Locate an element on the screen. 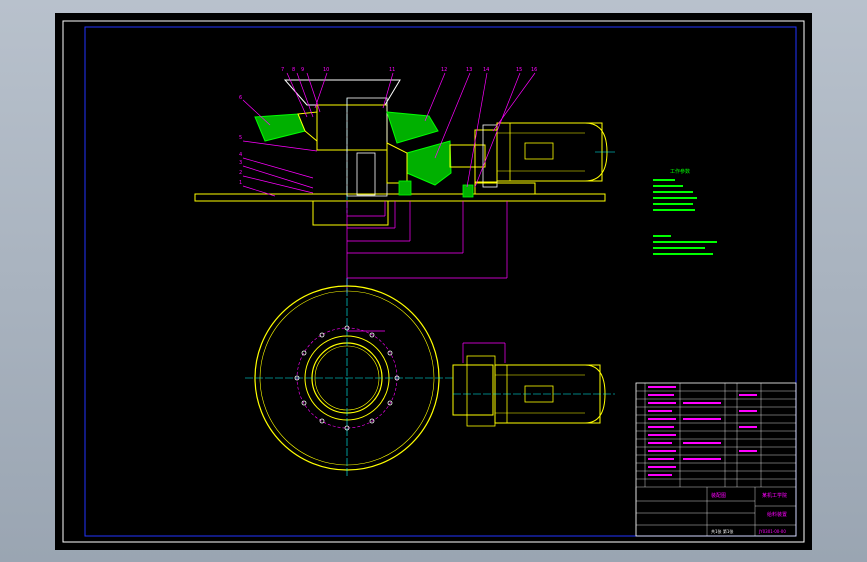 This screenshot has width=867, height=562. svg-text: 12 is located at coordinates (444, 70).